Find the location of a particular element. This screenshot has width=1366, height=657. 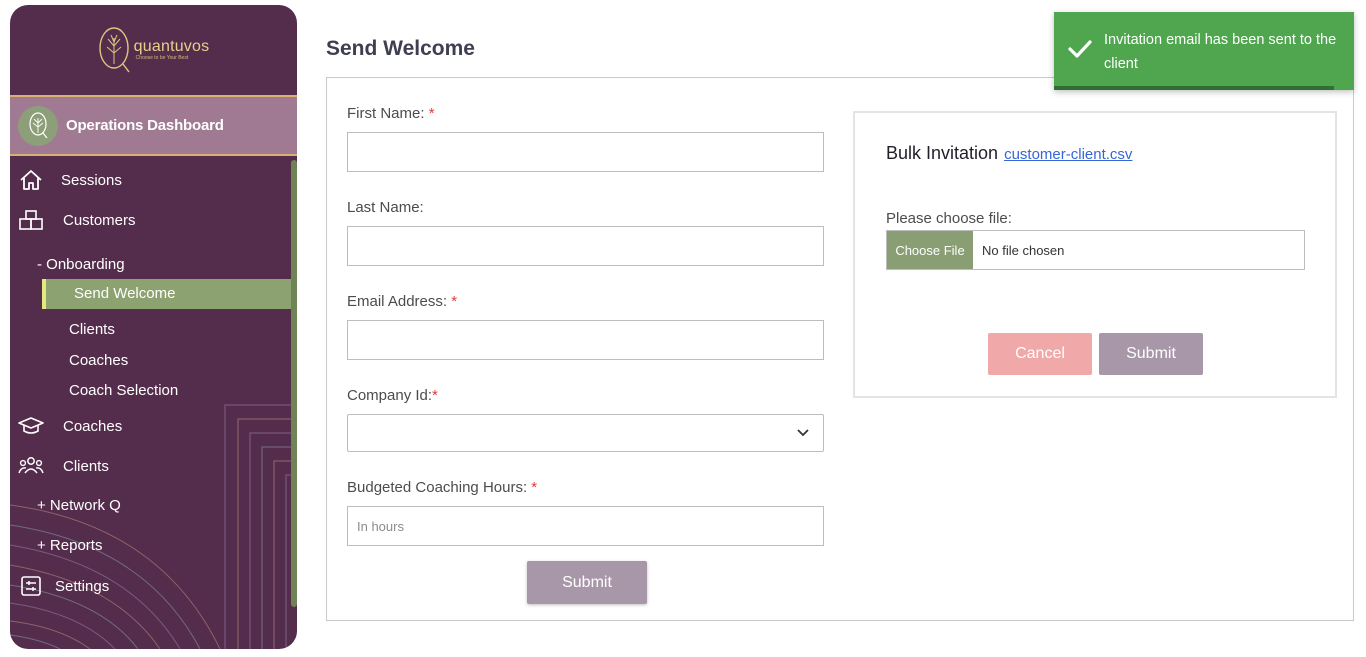

sidebar-item-label: Sessions is located at coordinates (91, 180).